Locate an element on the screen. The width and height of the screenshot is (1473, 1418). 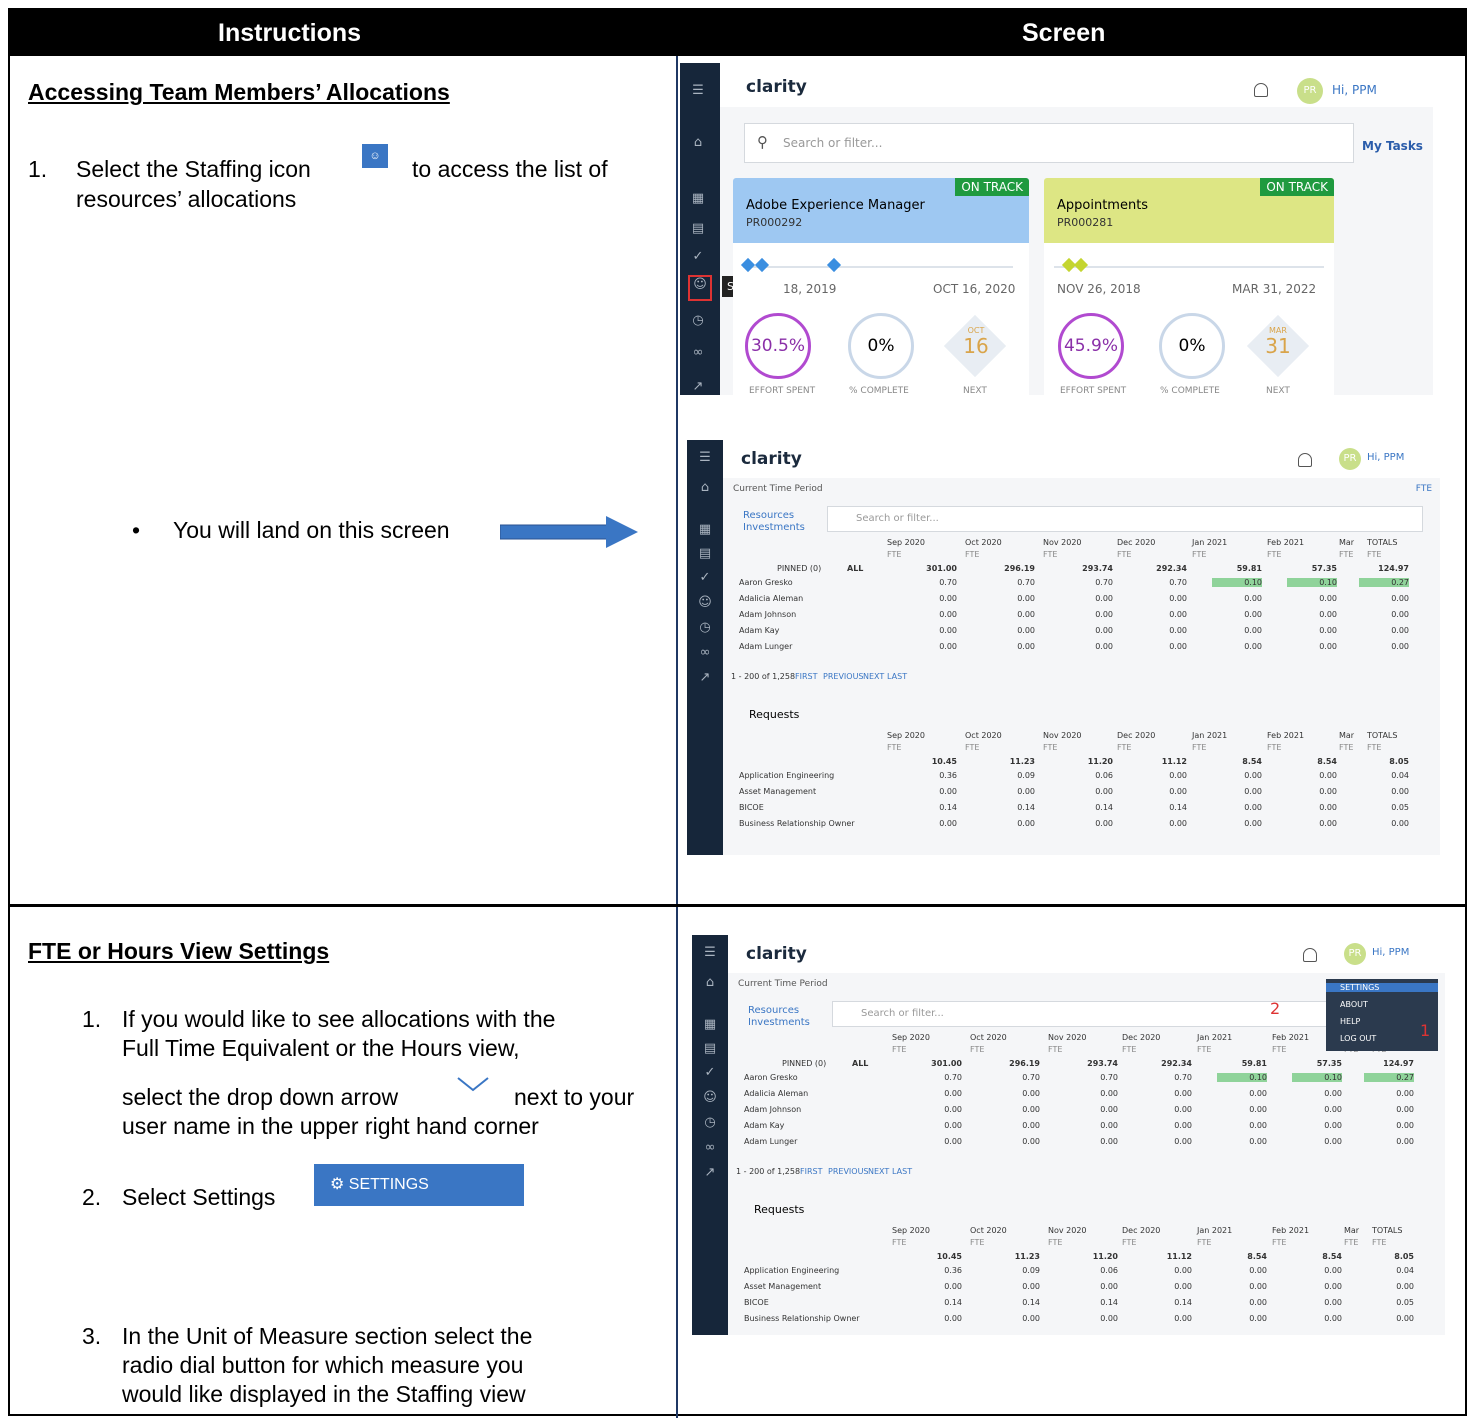
export-icon: ↗ is located at coordinates (698, 386).